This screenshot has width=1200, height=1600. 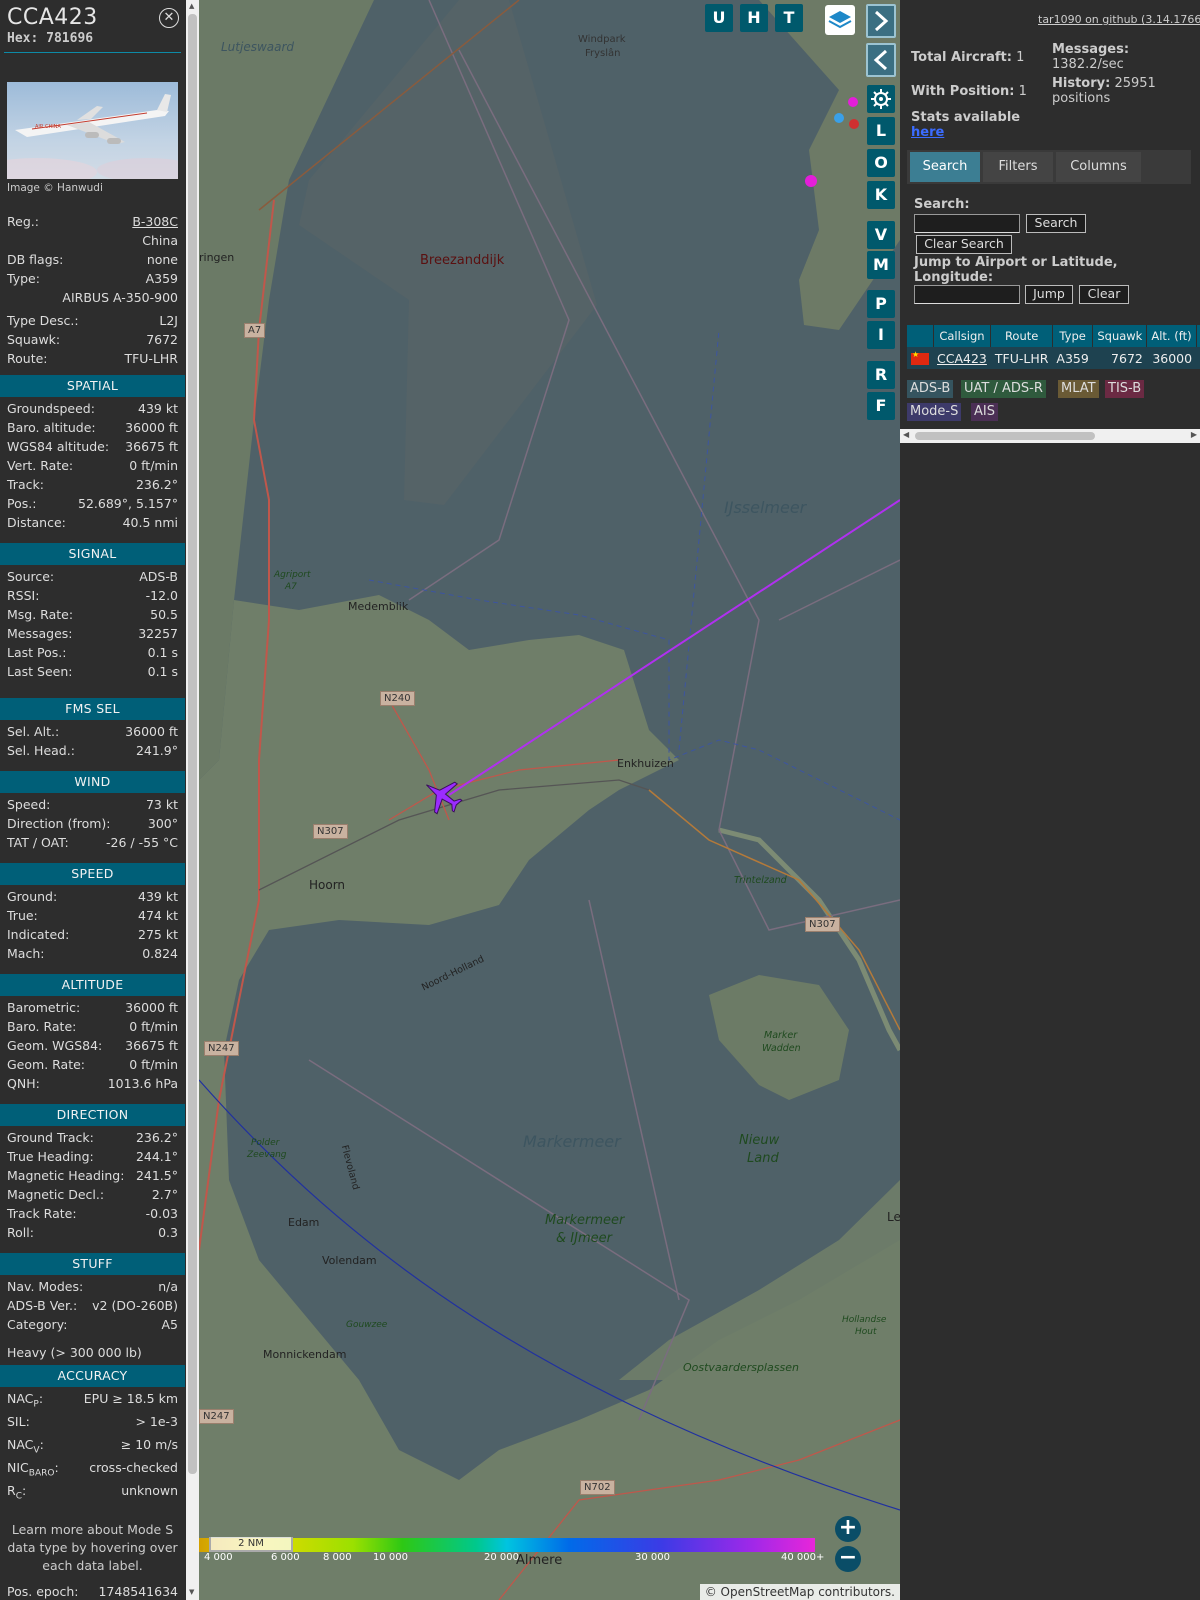 What do you see at coordinates (967, 223) in the screenshot?
I see `search-input` at bounding box center [967, 223].